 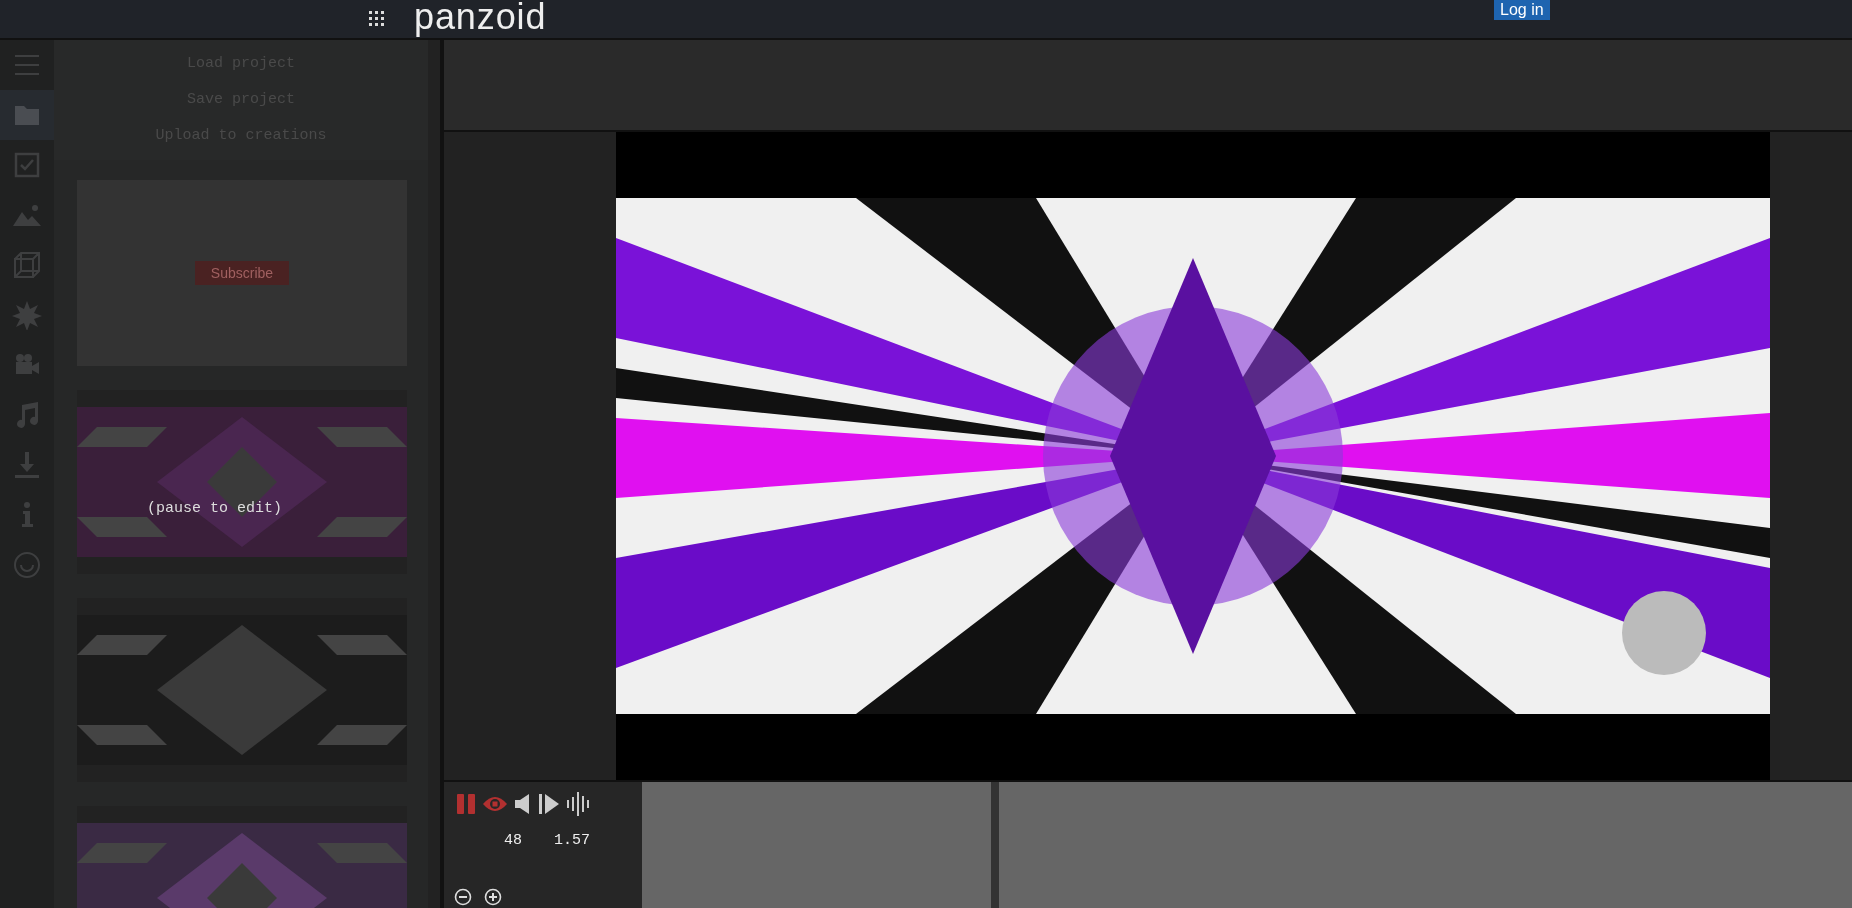 What do you see at coordinates (377, 19) in the screenshot?
I see `apps-icon` at bounding box center [377, 19].